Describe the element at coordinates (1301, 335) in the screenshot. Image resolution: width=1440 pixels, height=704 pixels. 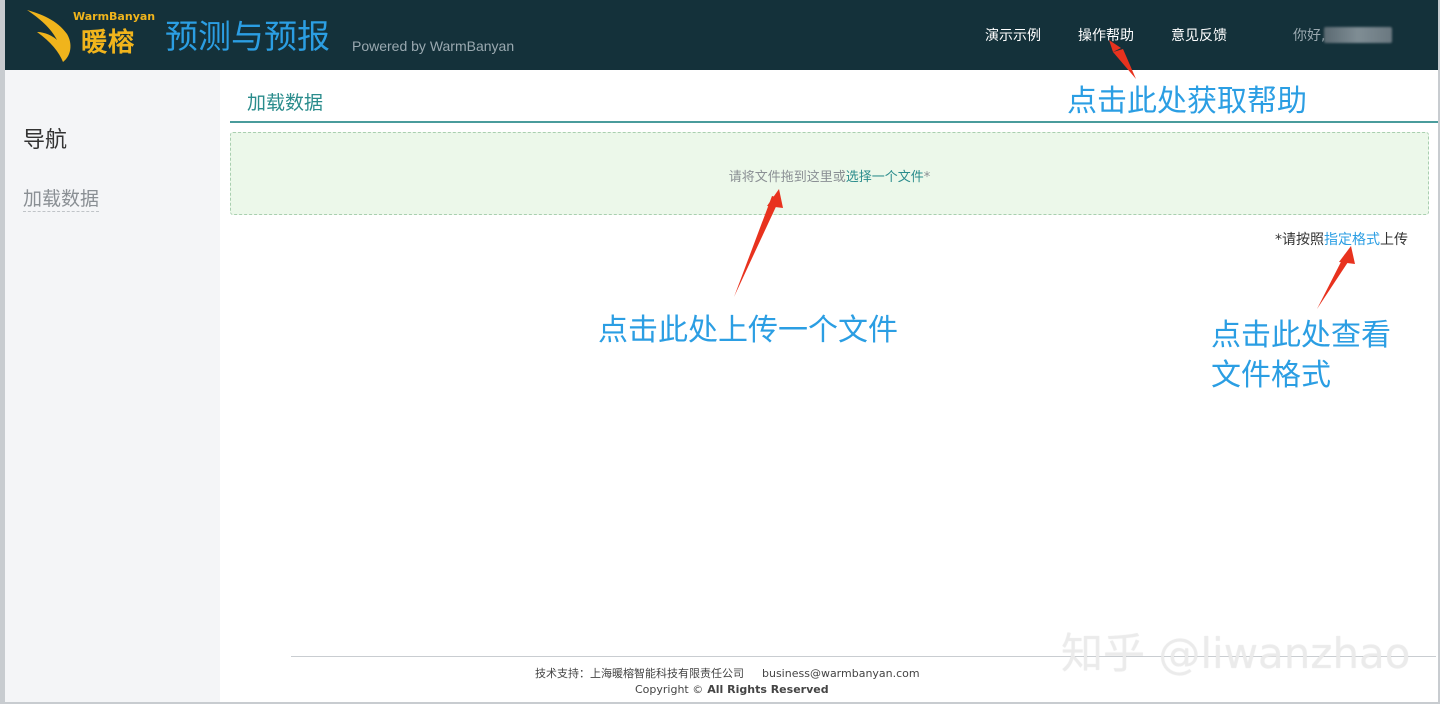
I see `annotation-format-line1: 点击此处查看` at that location.